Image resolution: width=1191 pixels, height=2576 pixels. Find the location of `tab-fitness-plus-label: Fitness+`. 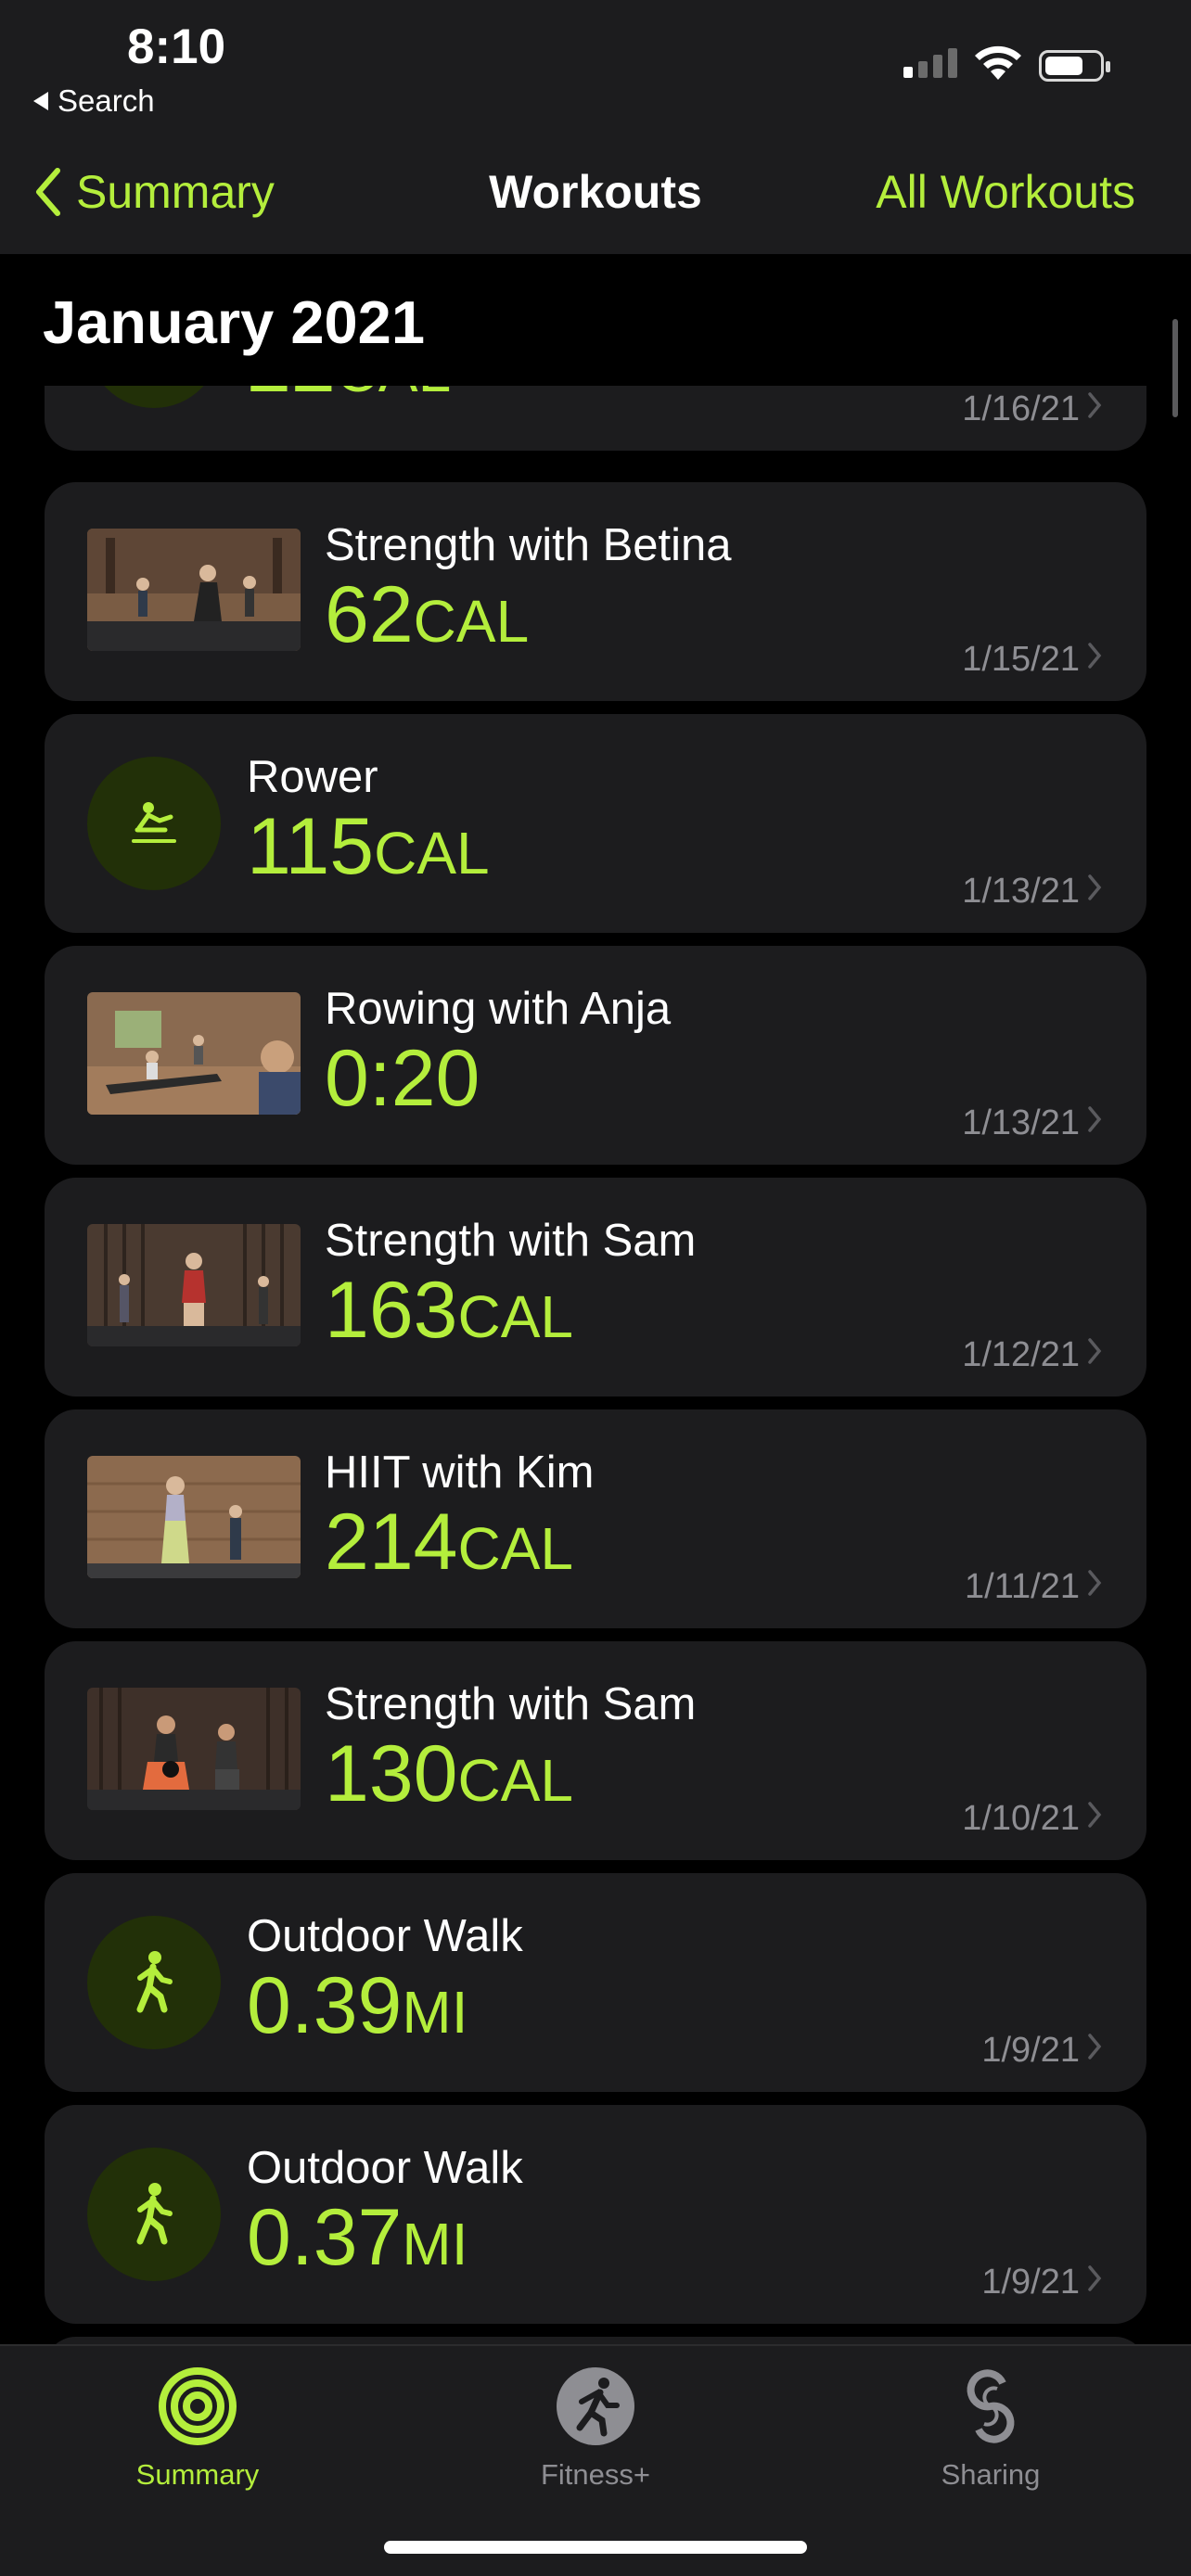

tab-fitness-plus-label: Fitness+ is located at coordinates (595, 2474).